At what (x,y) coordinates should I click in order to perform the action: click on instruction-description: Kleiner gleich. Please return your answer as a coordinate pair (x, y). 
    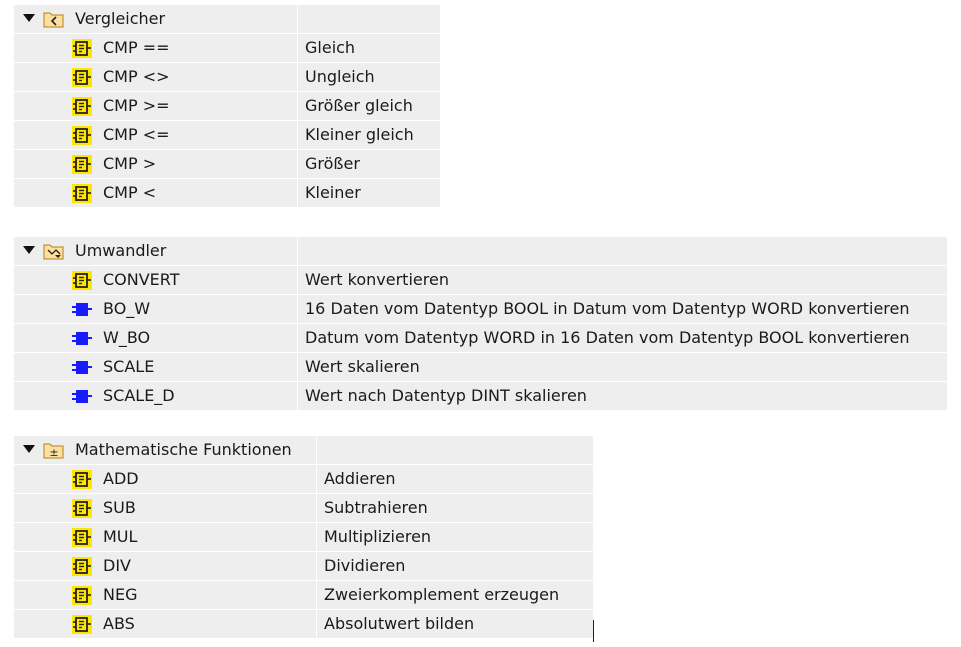
    Looking at the image, I should click on (359, 134).